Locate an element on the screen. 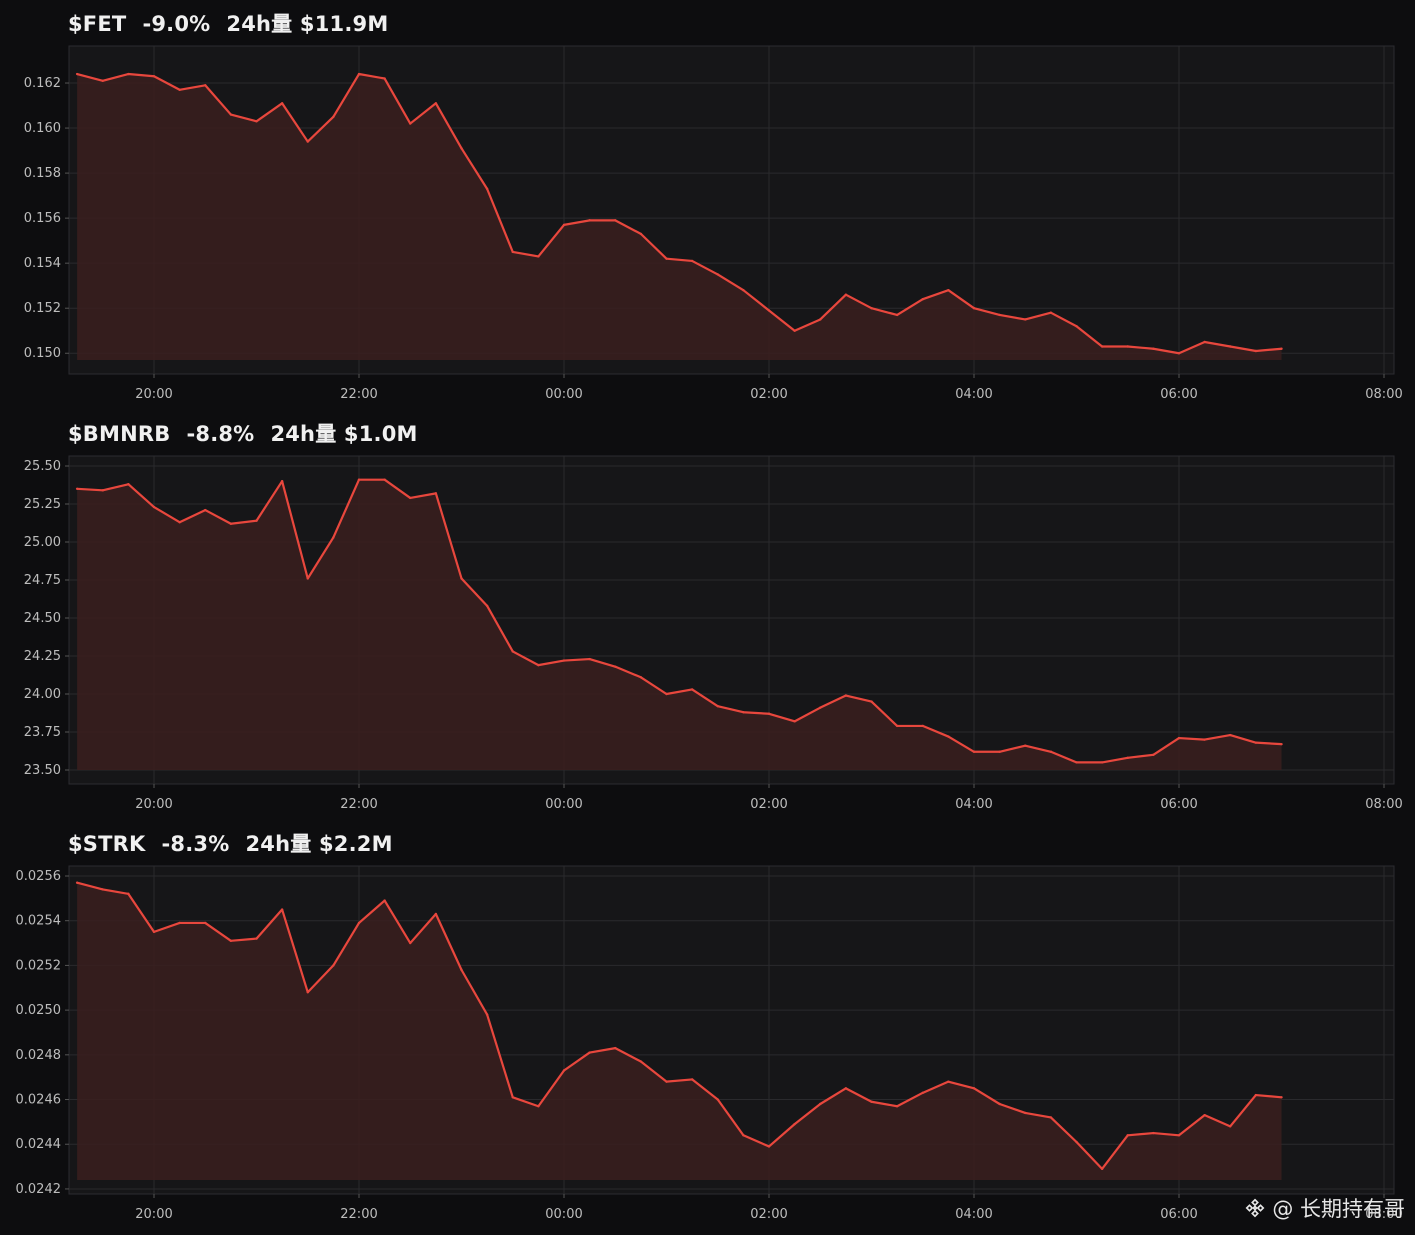 This screenshot has height=1235, width=1415. y-tick-label: 24.50 is located at coordinates (42, 618).